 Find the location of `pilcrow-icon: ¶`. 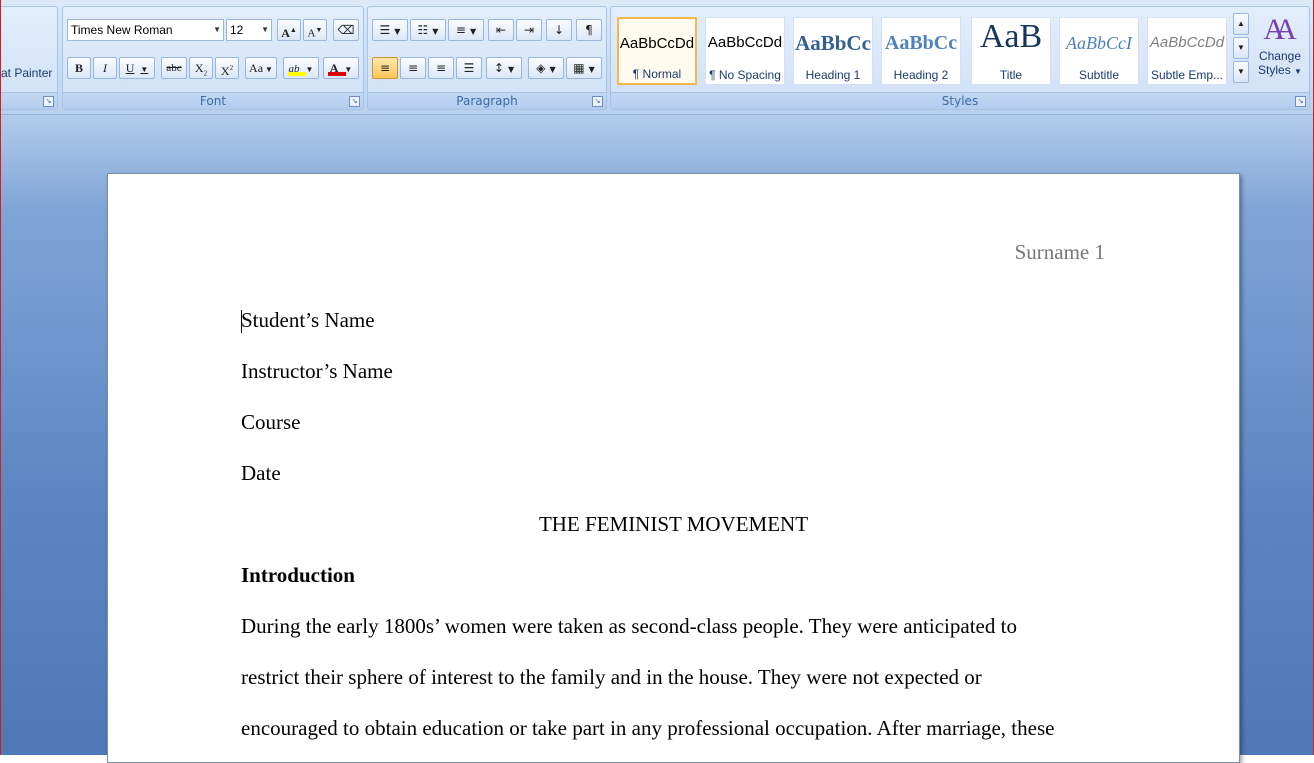

pilcrow-icon: ¶ is located at coordinates (589, 30).